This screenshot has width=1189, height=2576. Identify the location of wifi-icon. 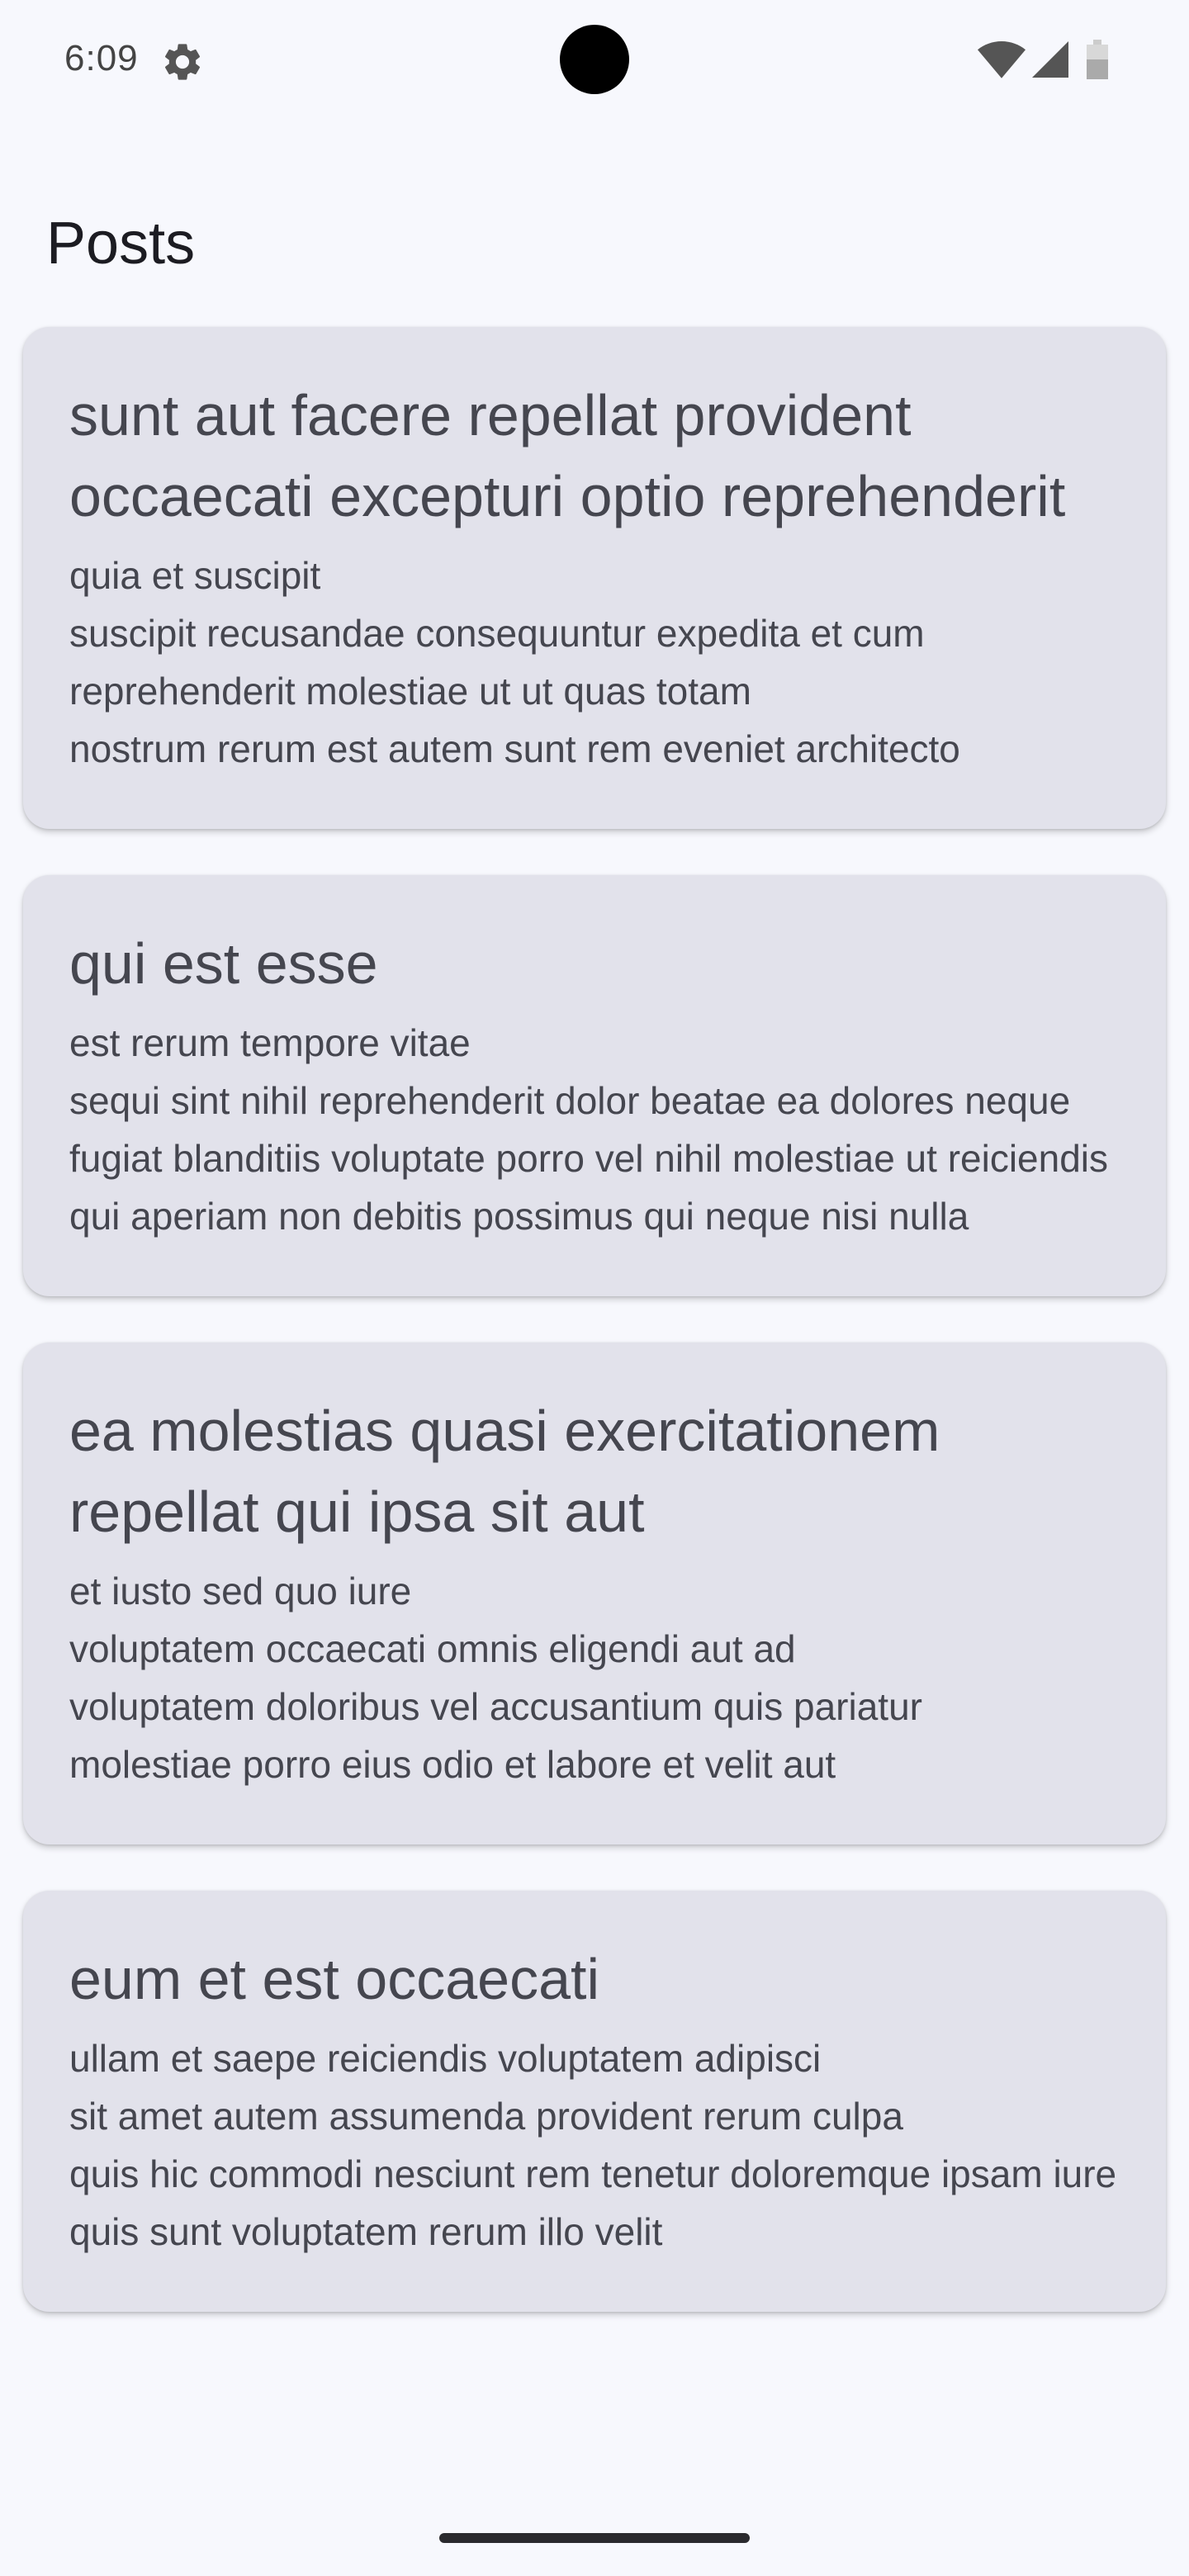
(1002, 59).